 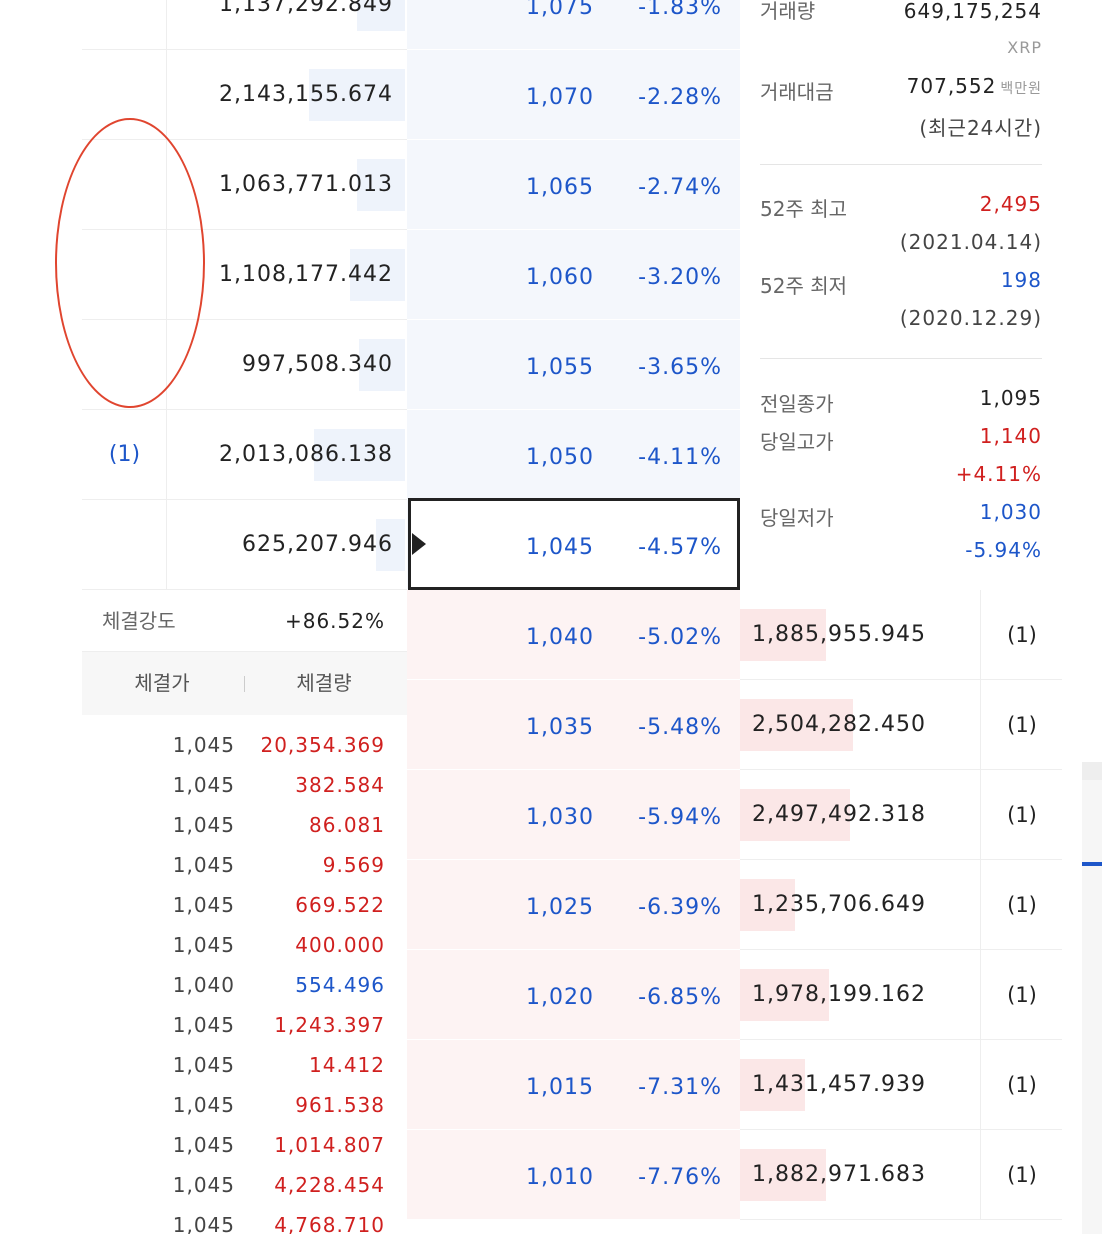 I want to click on trade-list-header: 체결가 체결량, so click(x=244, y=683).